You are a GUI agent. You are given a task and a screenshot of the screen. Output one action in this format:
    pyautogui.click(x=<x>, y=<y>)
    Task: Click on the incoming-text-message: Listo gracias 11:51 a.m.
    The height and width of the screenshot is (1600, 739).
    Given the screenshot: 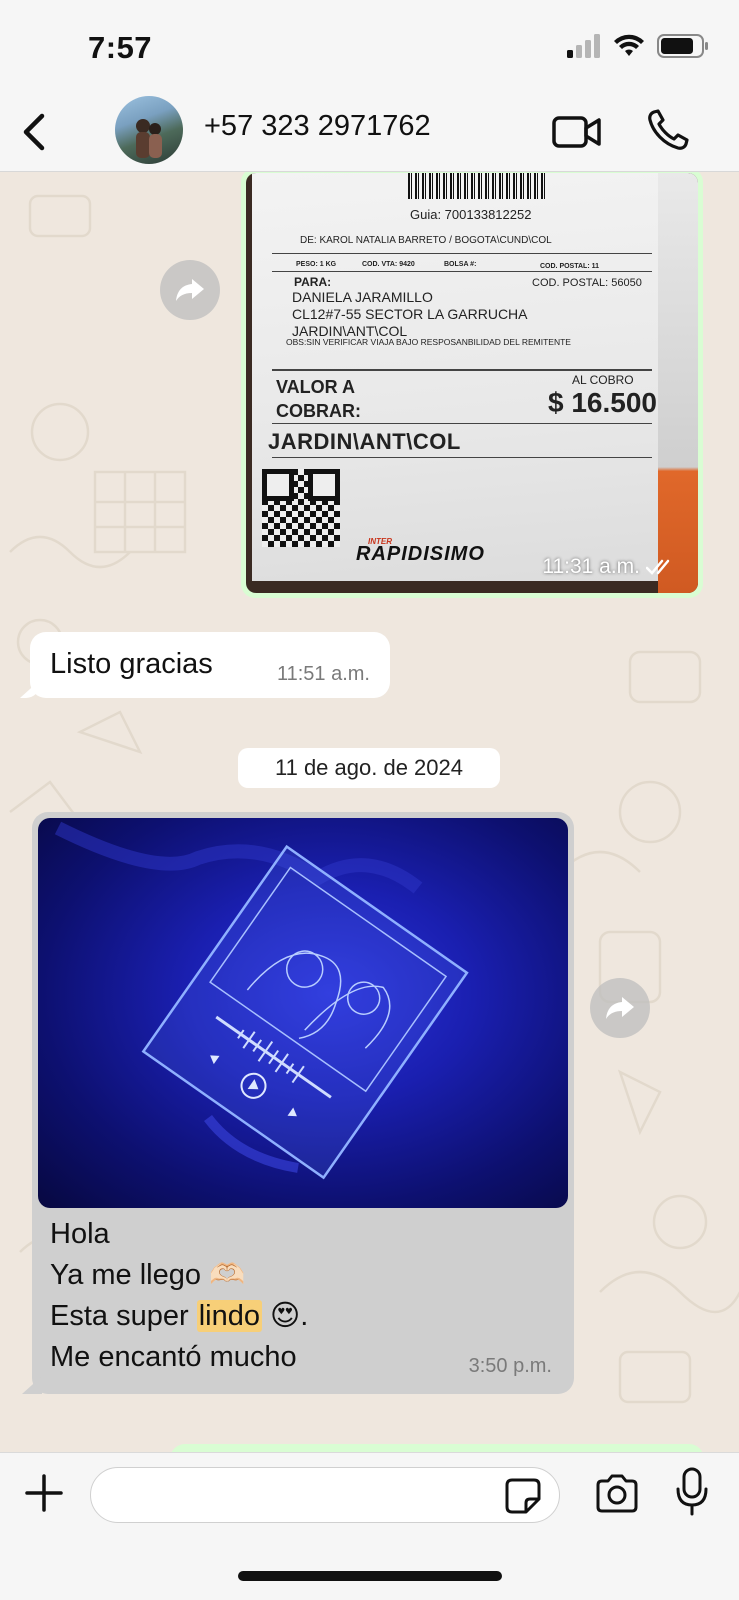 What is the action you would take?
    pyautogui.click(x=210, y=665)
    